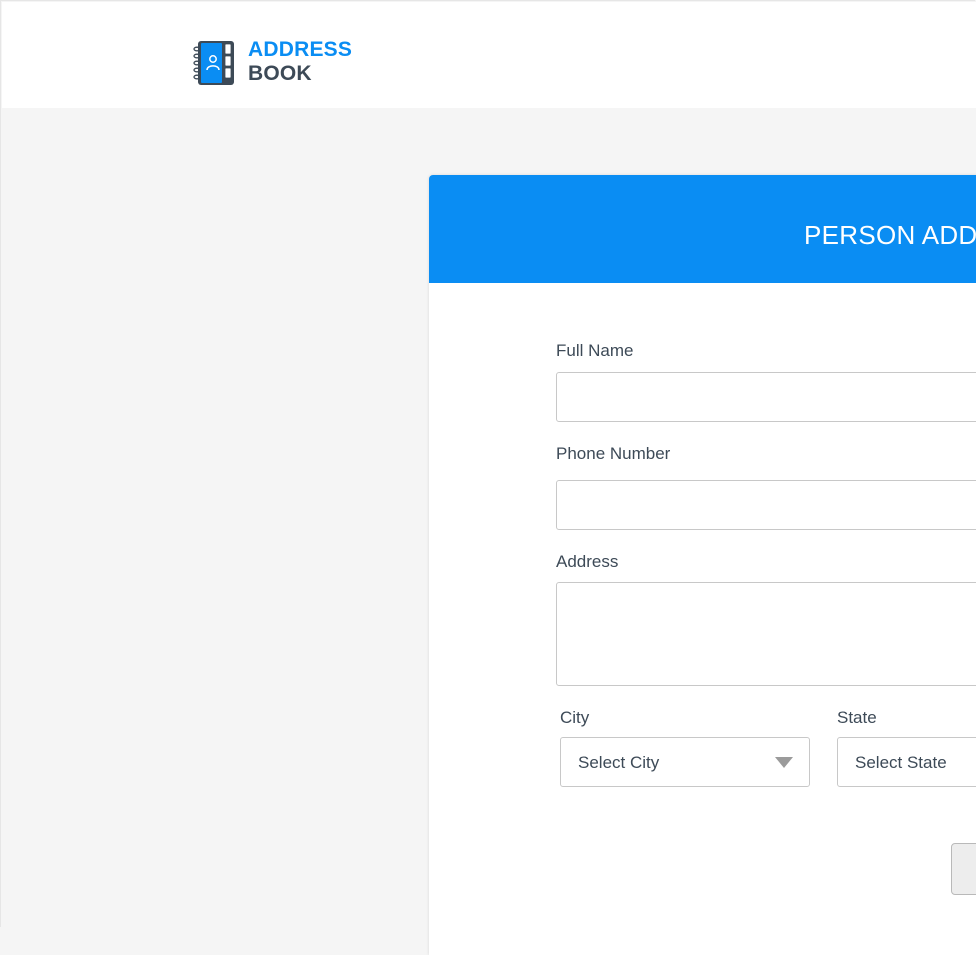 The height and width of the screenshot is (955, 976). Describe the element at coordinates (901, 762) in the screenshot. I see `state-select-value: Select State` at that location.